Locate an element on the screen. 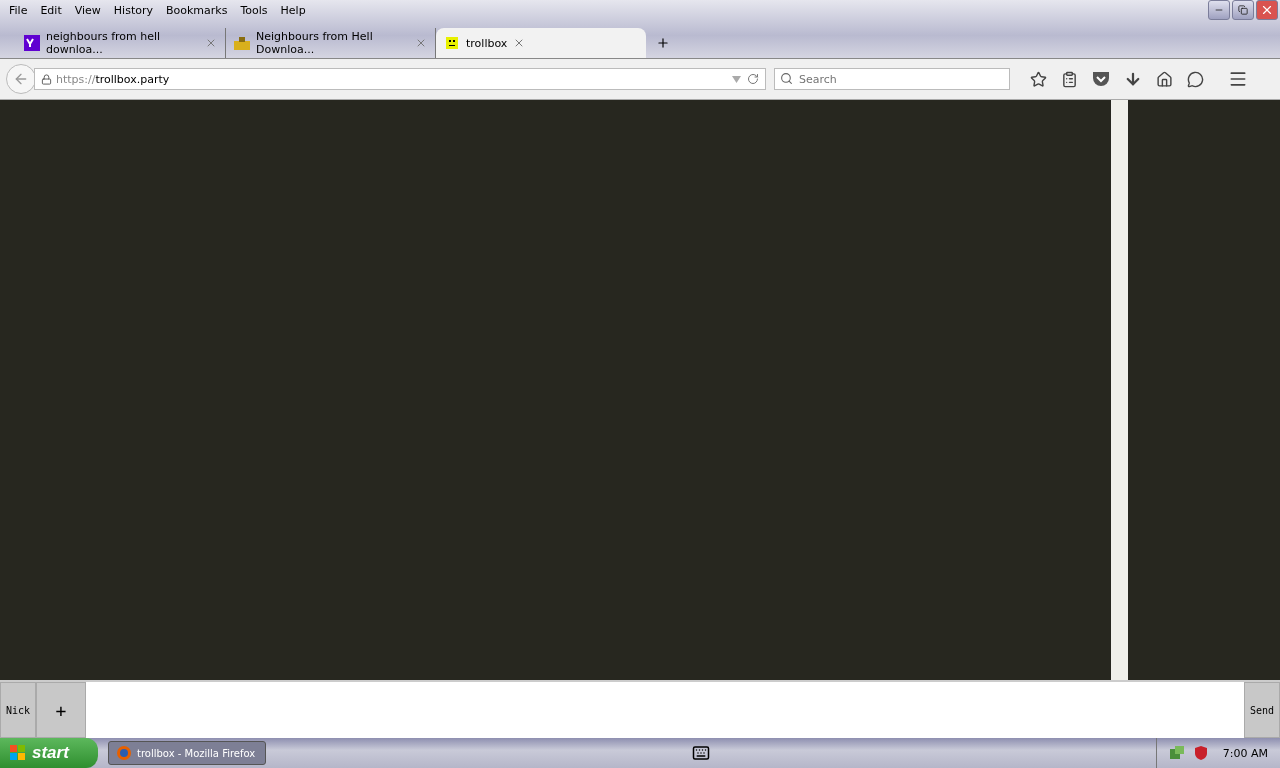  menu-item: Edit is located at coordinates (51, 10).